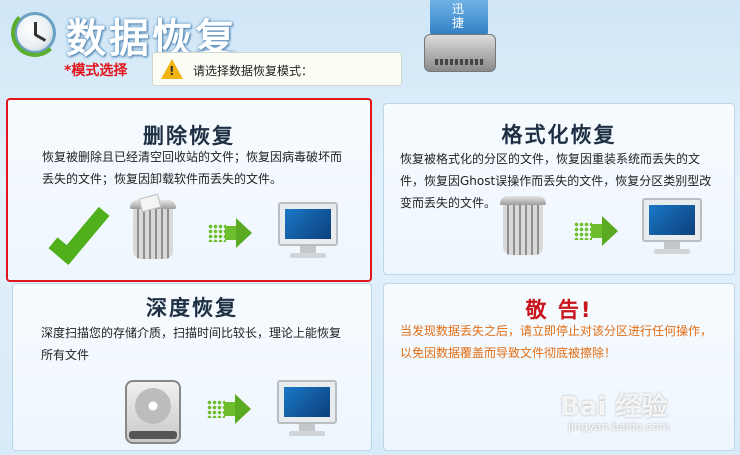 The image size is (740, 455). What do you see at coordinates (191, 344) in the screenshot?
I see `card-description: 深度扫描您的存储介质，扫描时间比较长，理论上能恢复所有文件` at bounding box center [191, 344].